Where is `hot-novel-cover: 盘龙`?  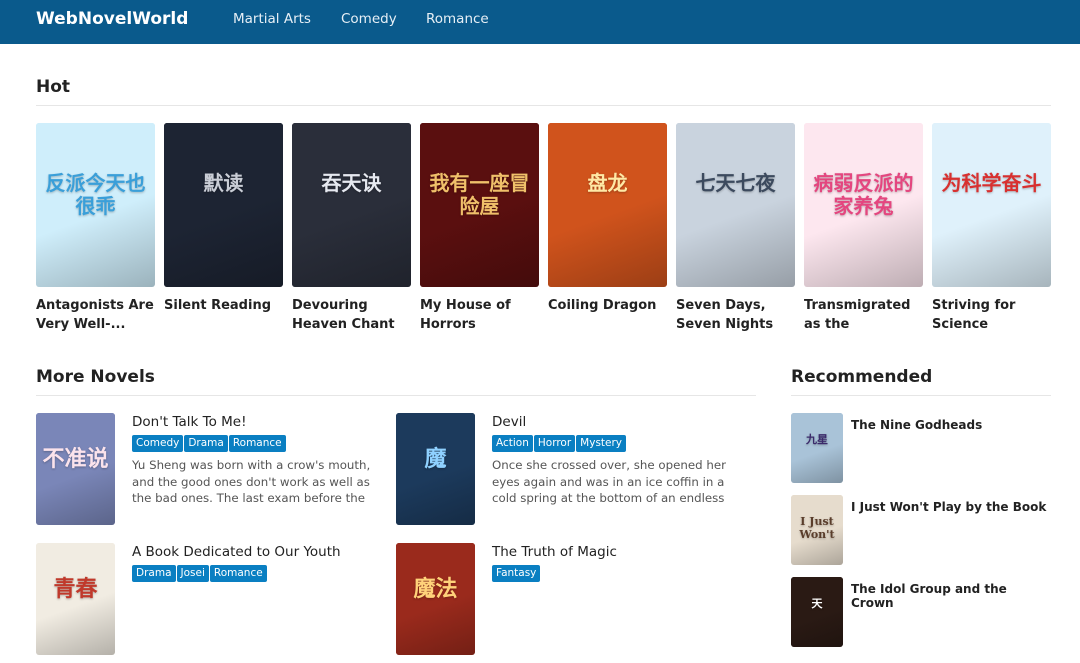 hot-novel-cover: 盘龙 is located at coordinates (607, 205).